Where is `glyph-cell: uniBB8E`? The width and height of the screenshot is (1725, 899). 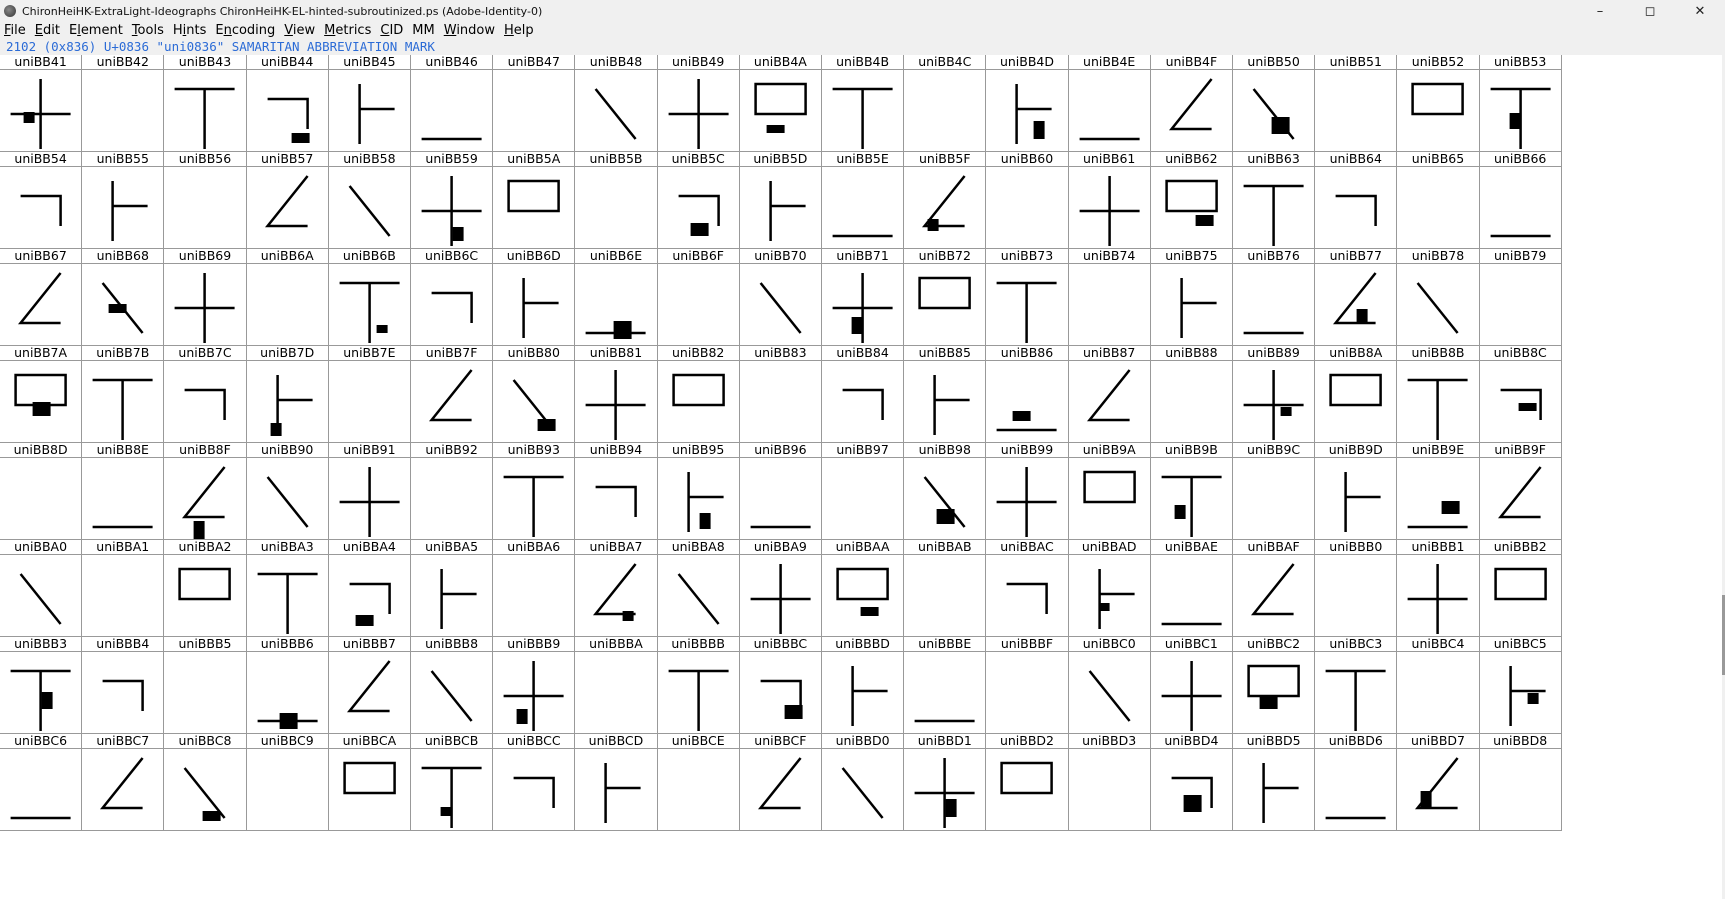
glyph-cell: uniBB8E is located at coordinates (123, 491).